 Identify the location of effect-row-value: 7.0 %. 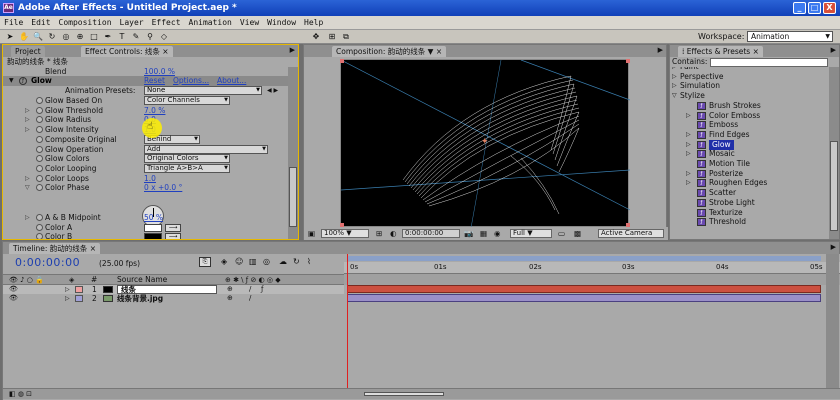
(154, 111).